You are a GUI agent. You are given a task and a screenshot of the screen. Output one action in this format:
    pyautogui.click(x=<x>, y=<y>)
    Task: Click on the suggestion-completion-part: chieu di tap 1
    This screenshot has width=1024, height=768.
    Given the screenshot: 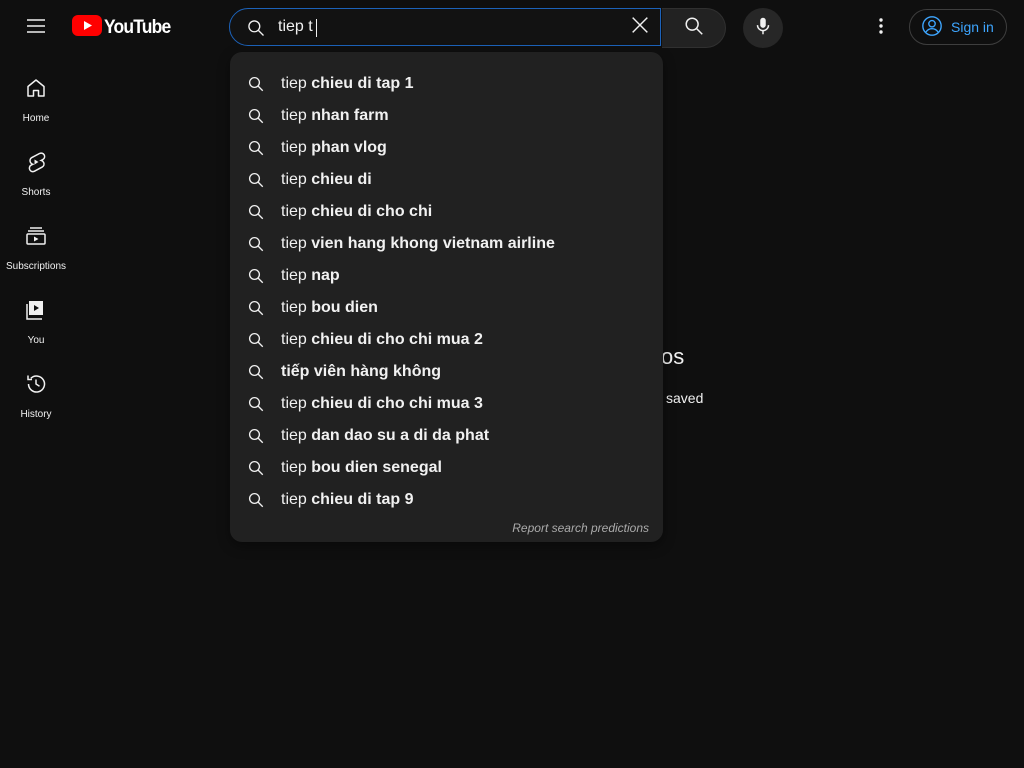 What is the action you would take?
    pyautogui.click(x=362, y=83)
    